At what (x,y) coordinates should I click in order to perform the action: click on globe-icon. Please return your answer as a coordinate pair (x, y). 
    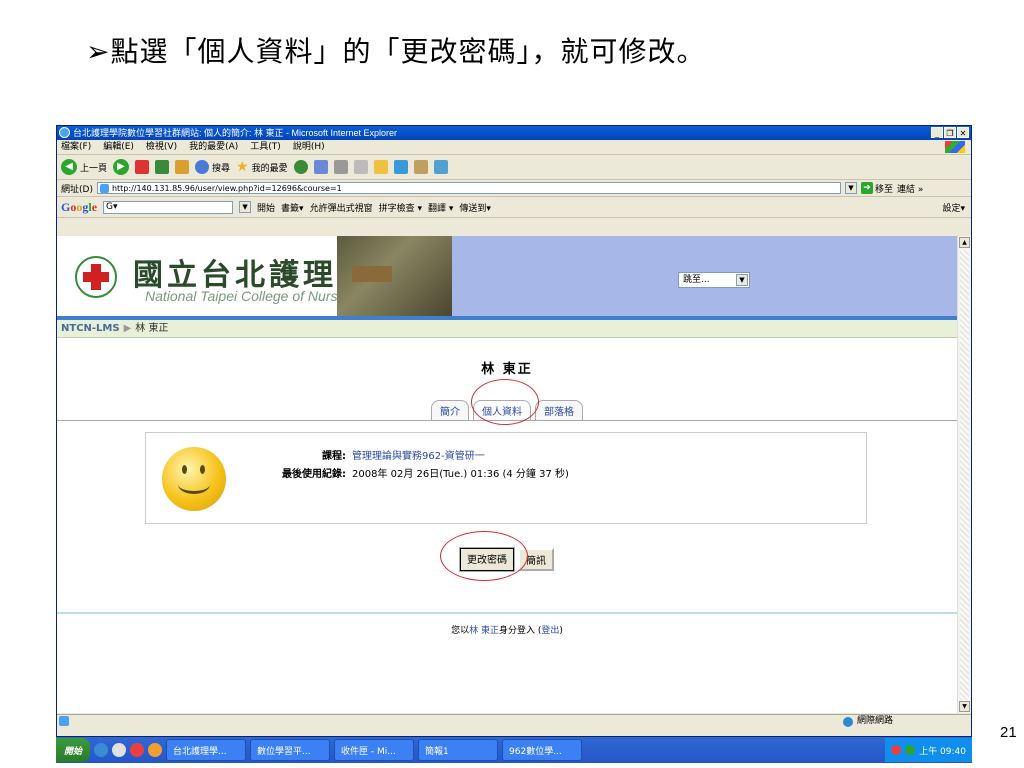
    Looking at the image, I should click on (848, 721).